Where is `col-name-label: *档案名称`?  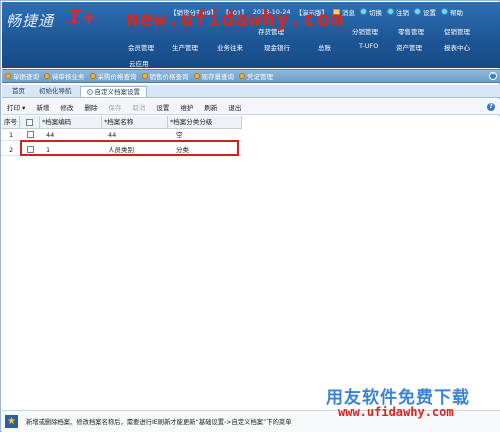 col-name-label: *档案名称 is located at coordinates (119, 122).